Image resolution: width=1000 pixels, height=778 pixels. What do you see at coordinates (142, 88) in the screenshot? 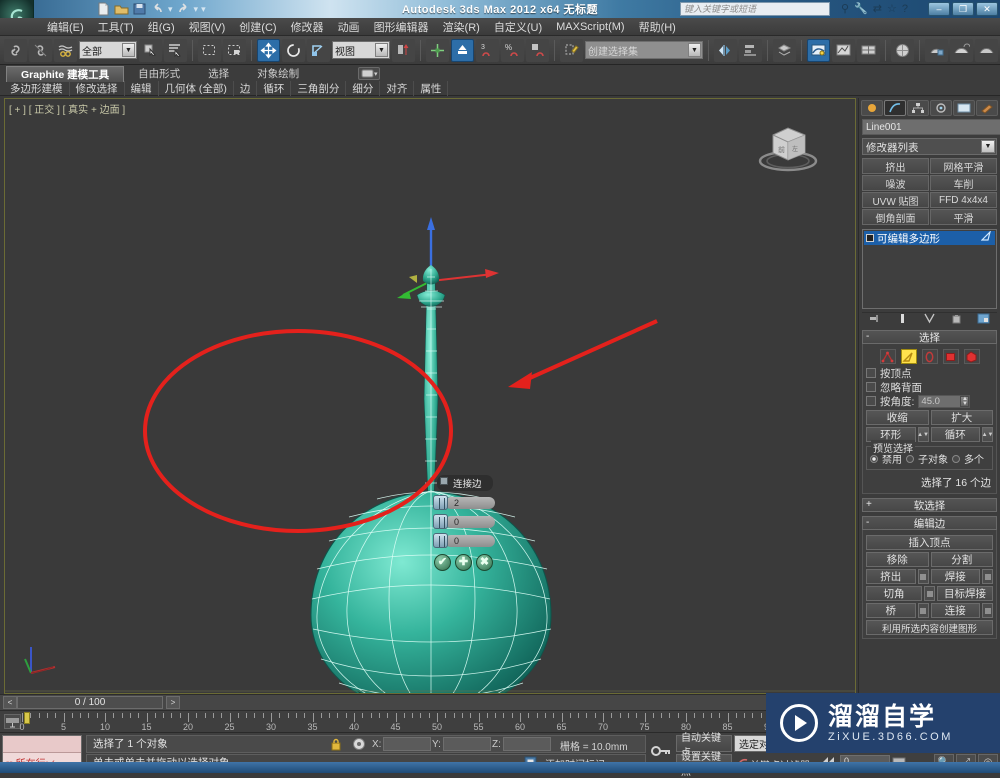
I see `ribbon-panel-edit: 编辑` at bounding box center [142, 88].